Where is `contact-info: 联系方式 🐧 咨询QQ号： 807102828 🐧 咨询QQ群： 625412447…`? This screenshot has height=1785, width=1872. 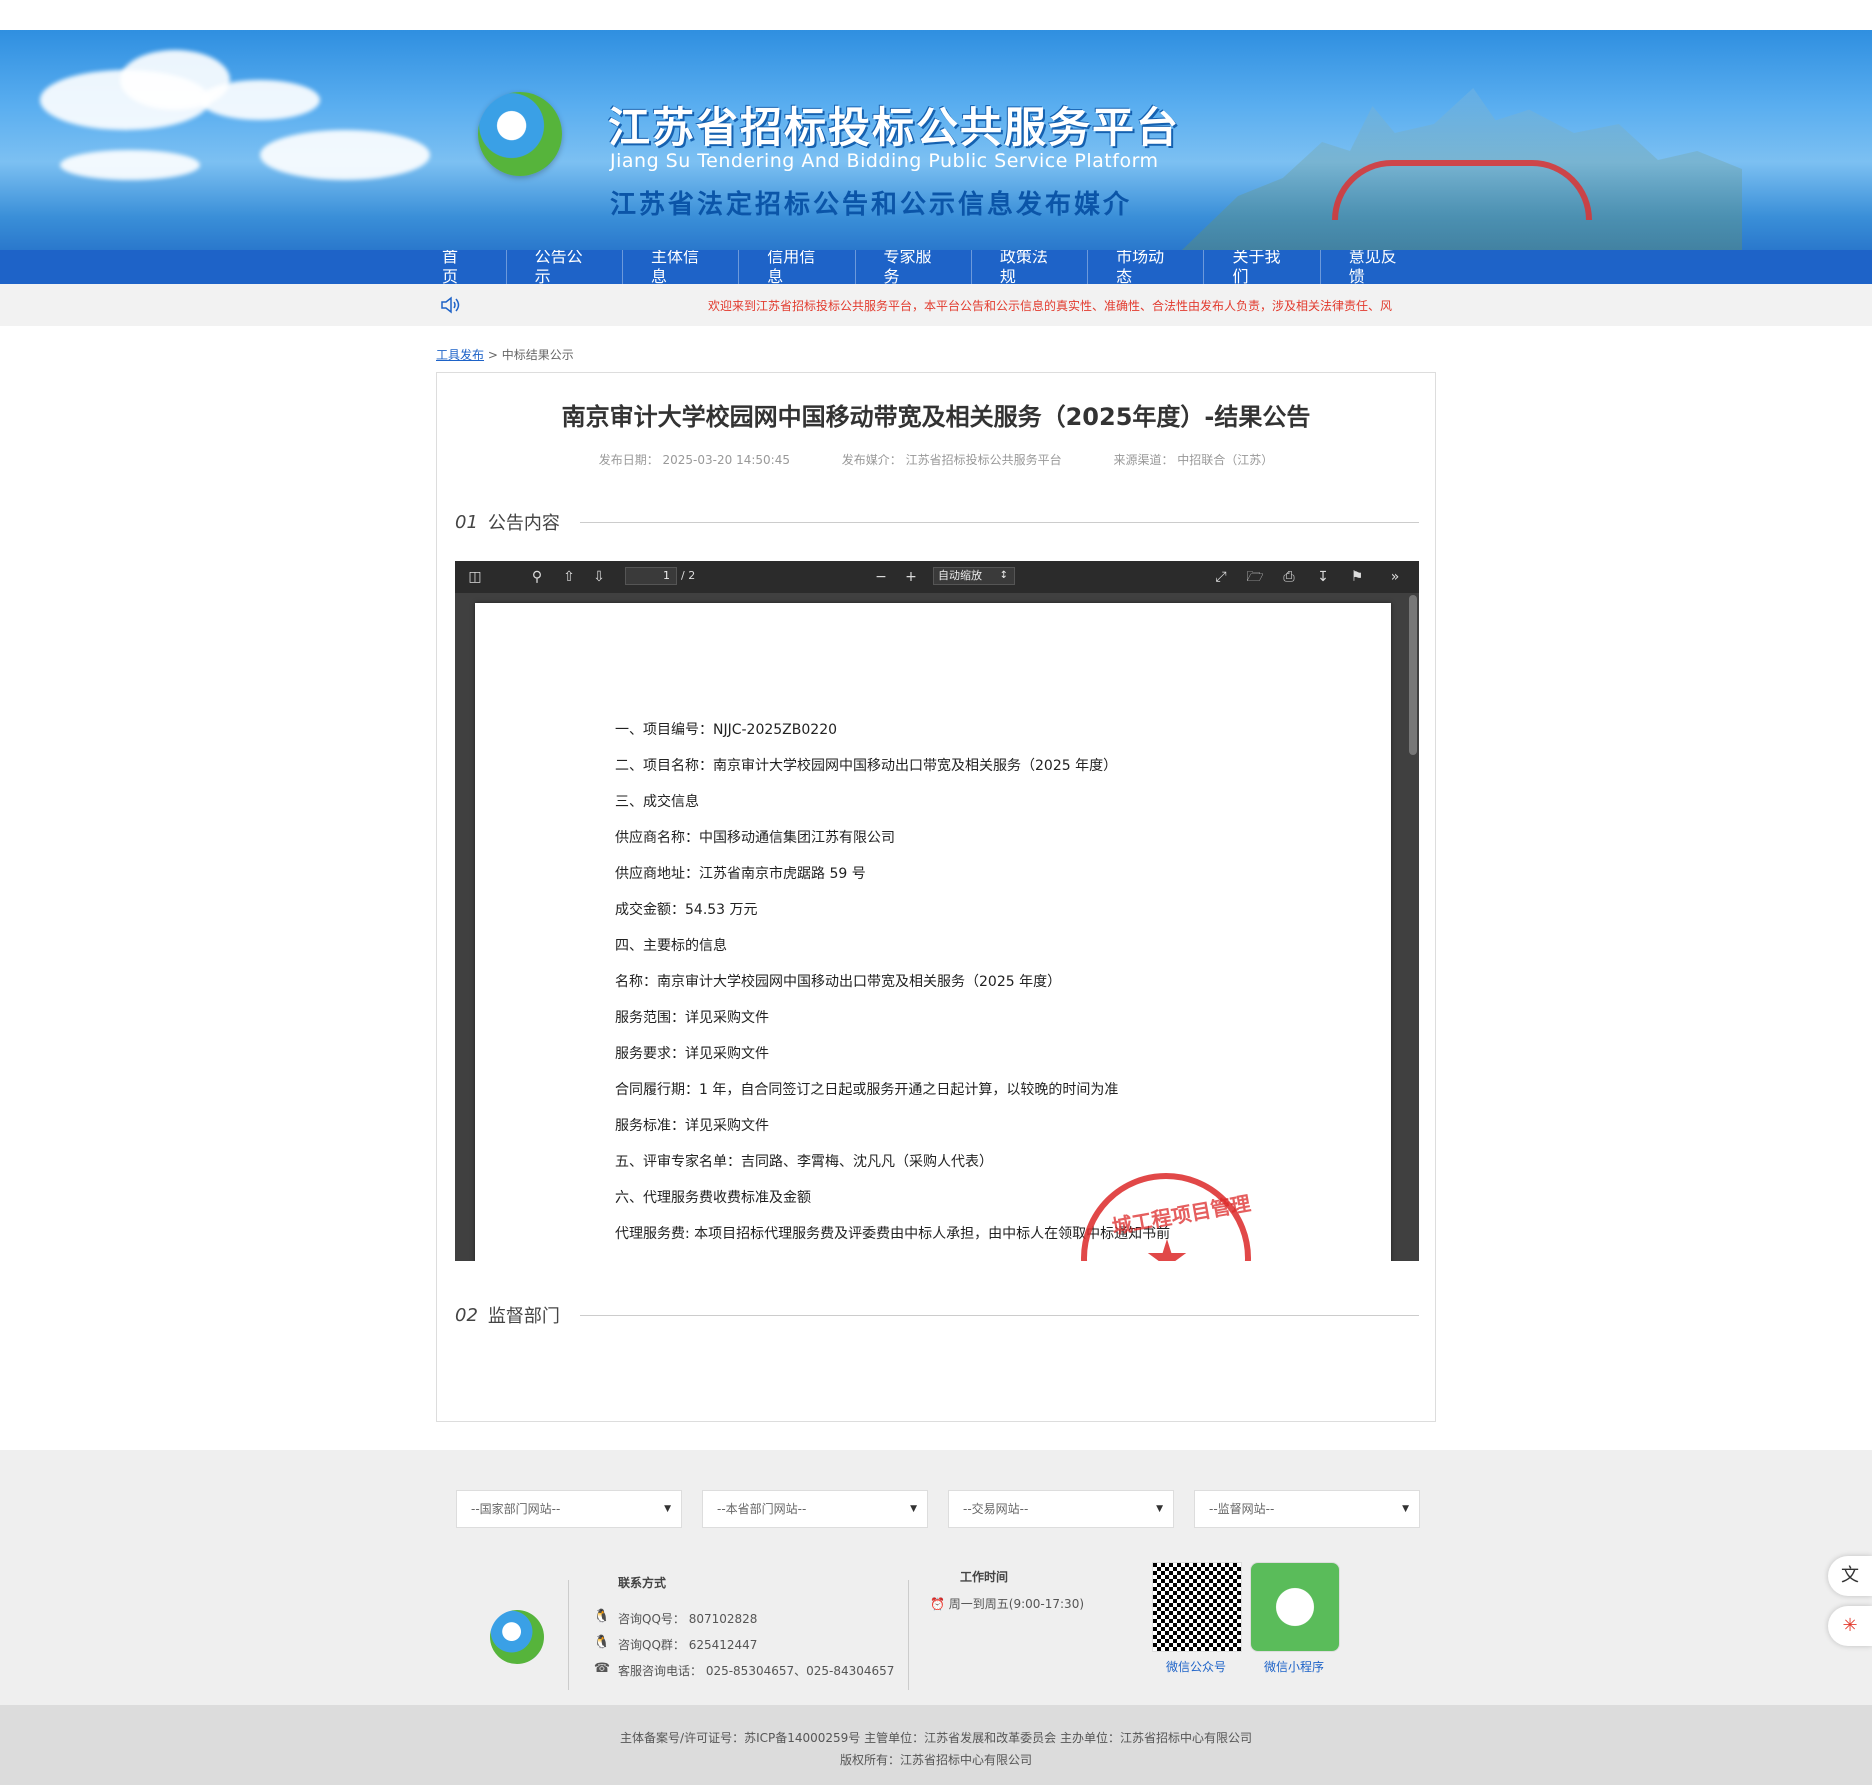 contact-info: 联系方式 🐧 咨询QQ号： 807102828 🐧 咨询QQ群： 625412447… is located at coordinates (743, 1628).